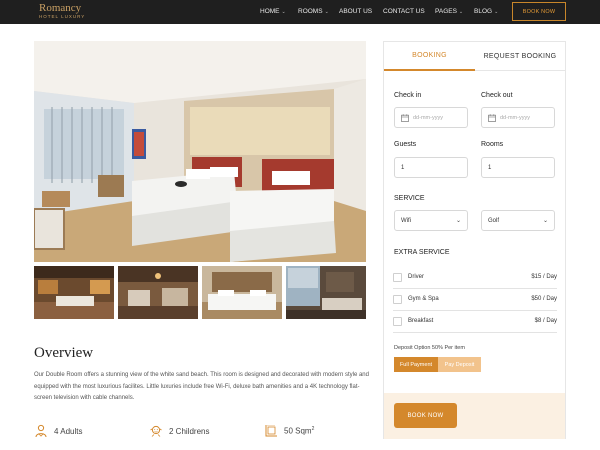 The width and height of the screenshot is (600, 450). I want to click on nav-item-contact: CONTACT US, so click(404, 11).